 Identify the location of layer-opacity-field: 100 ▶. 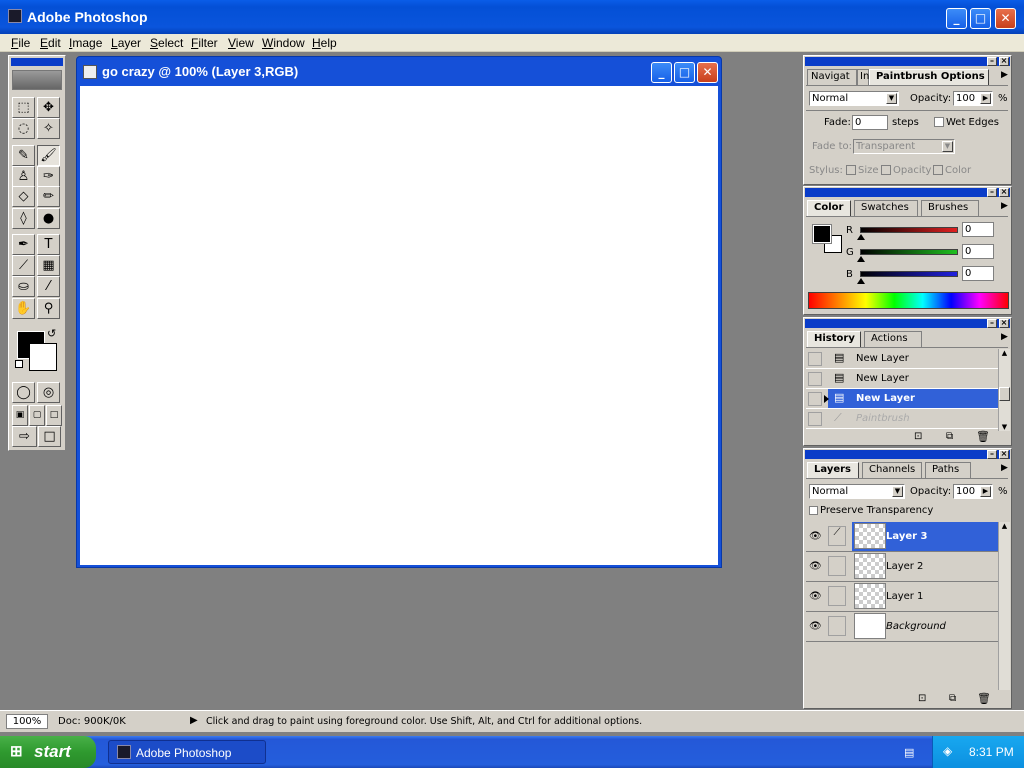
(973, 491).